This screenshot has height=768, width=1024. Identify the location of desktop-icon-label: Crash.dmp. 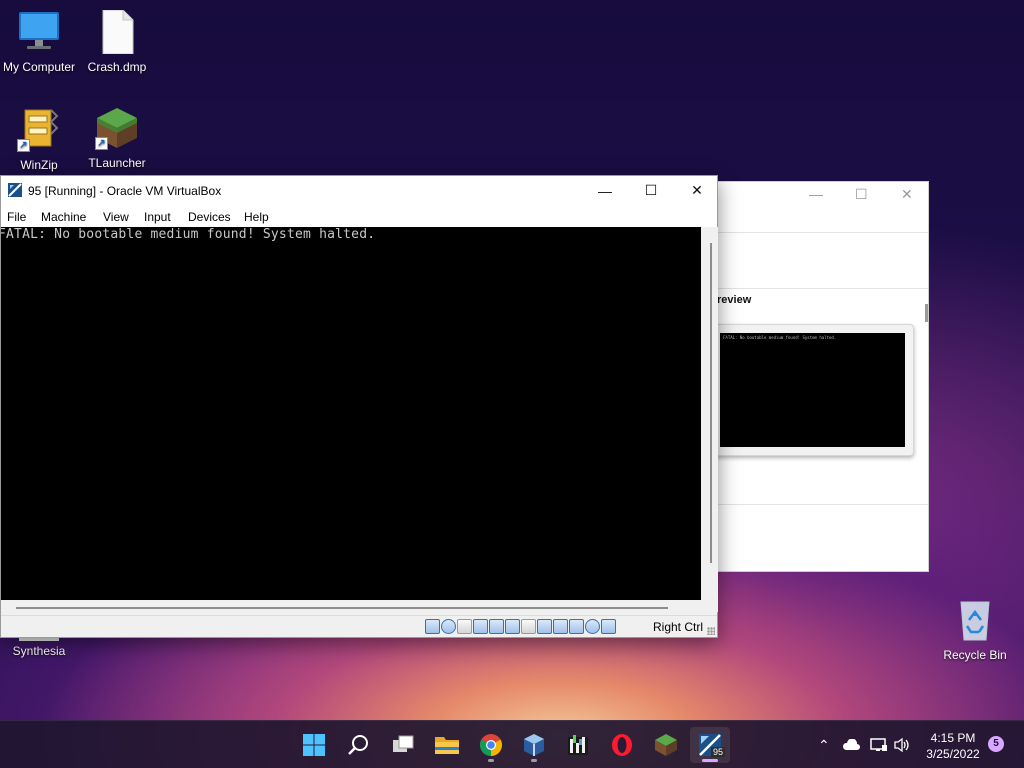
(117, 67).